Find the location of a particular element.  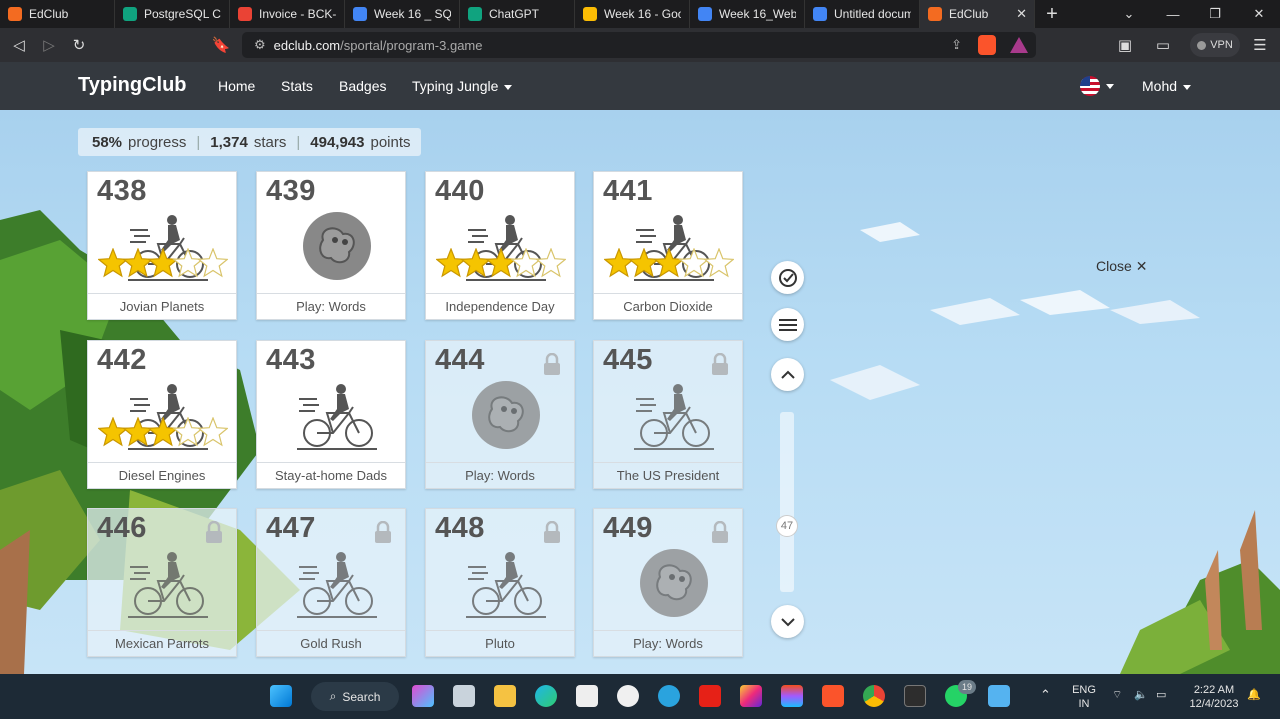

tab-title: Week 16_Web D is located at coordinates (757, 14).